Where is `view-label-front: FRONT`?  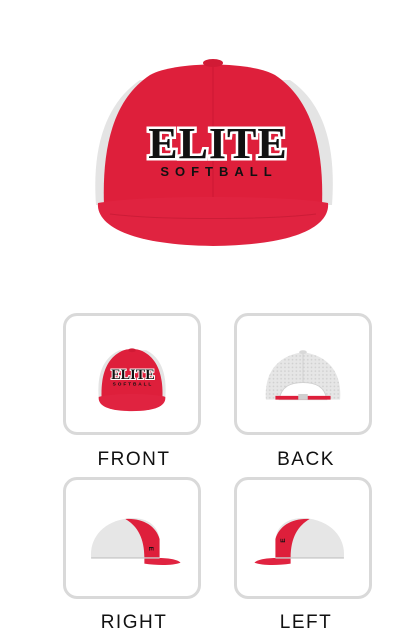
view-label-front: FRONT is located at coordinates (134, 459).